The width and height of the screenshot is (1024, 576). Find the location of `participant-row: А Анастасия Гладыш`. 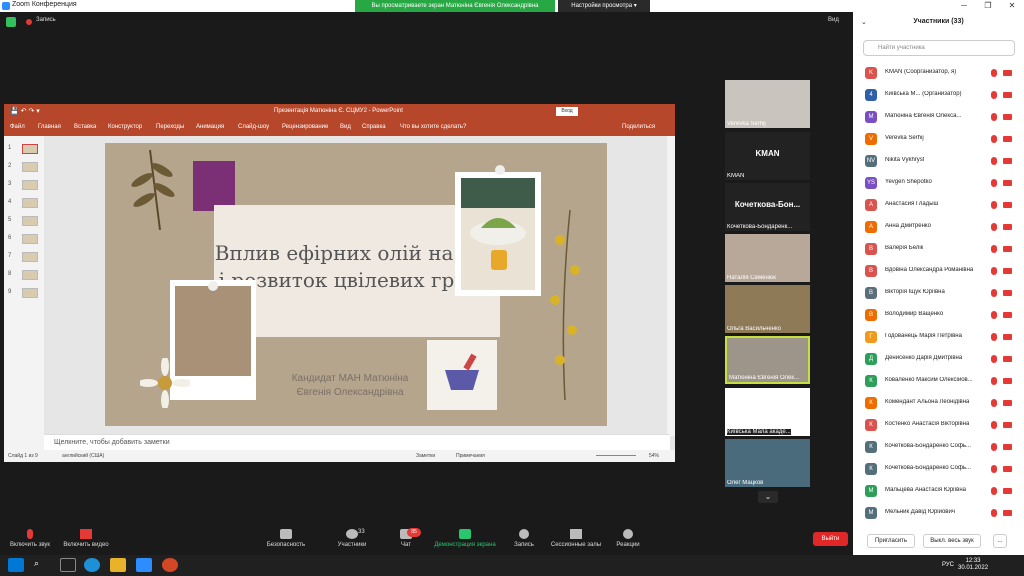

participant-row: А Анастасия Гладыш is located at coordinates (940, 205).